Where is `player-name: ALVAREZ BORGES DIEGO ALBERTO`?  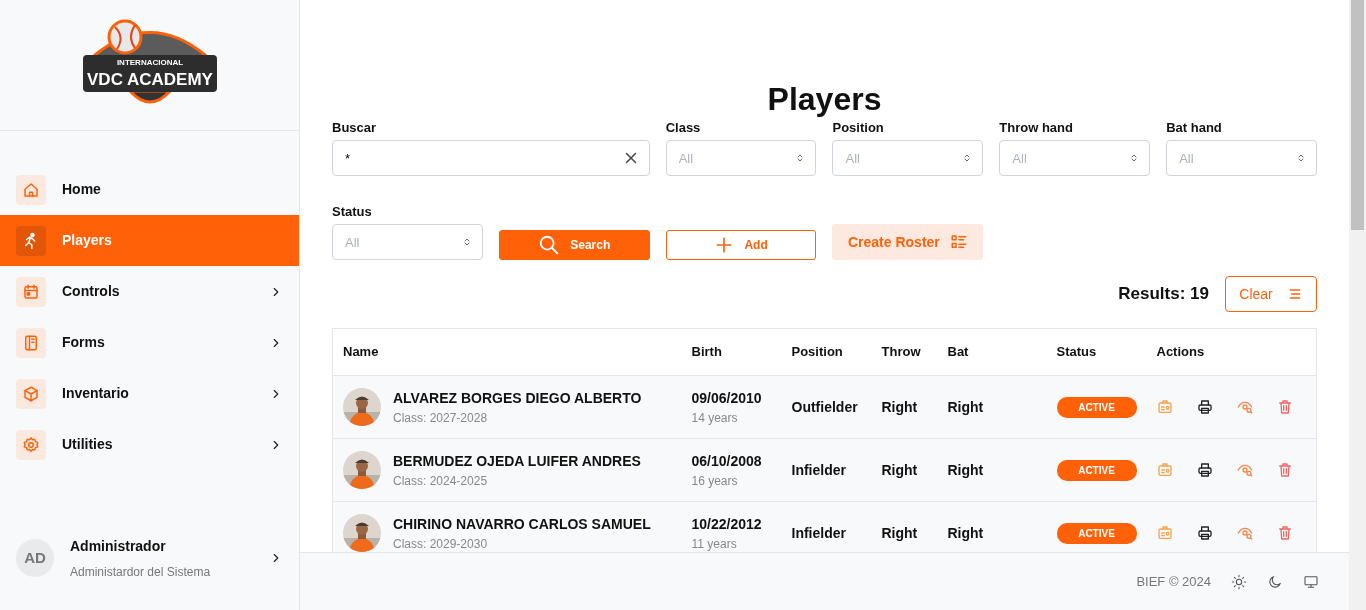 player-name: ALVAREZ BORGES DIEGO ALBERTO is located at coordinates (517, 397).